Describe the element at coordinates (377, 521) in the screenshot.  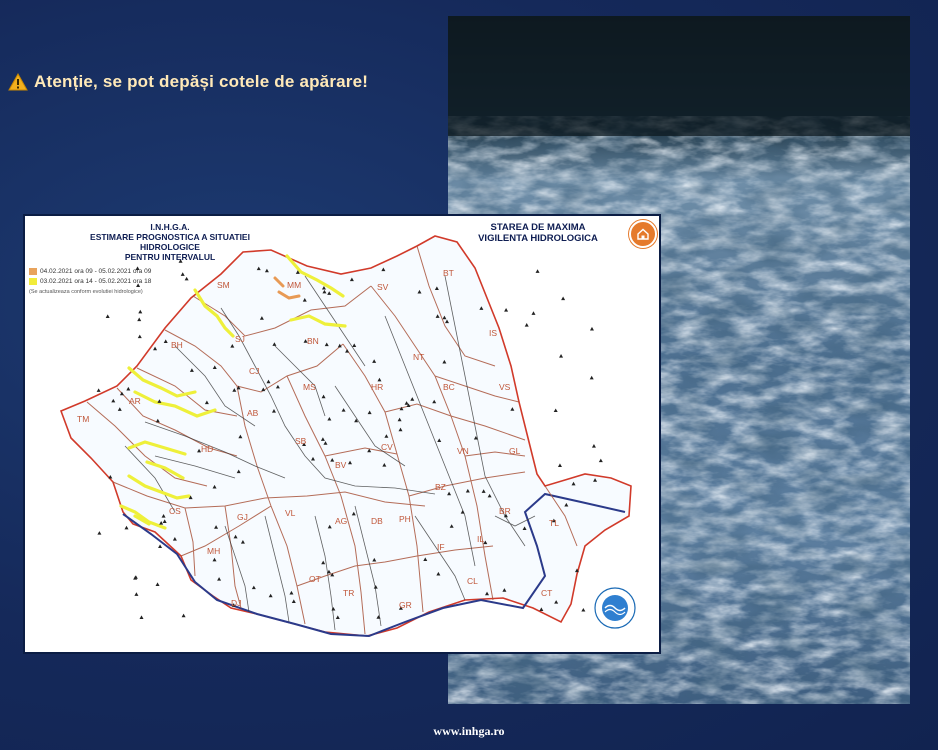
I see `county-label: DB` at that location.